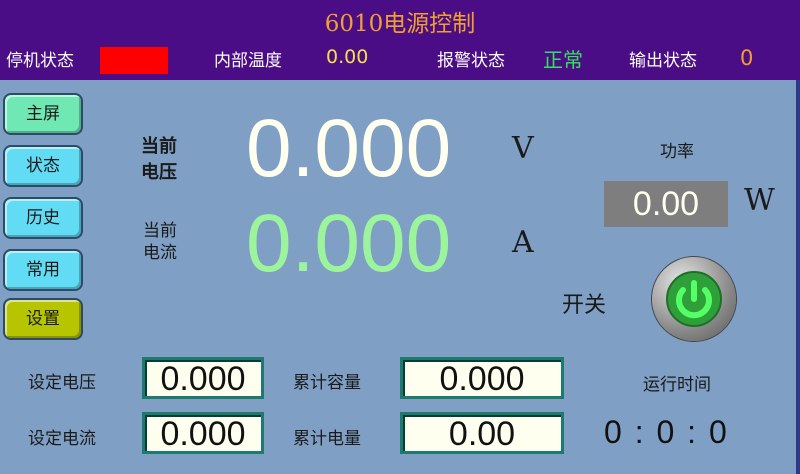  What do you see at coordinates (160, 253) in the screenshot?
I see `current-label-line2: 电流` at bounding box center [160, 253].